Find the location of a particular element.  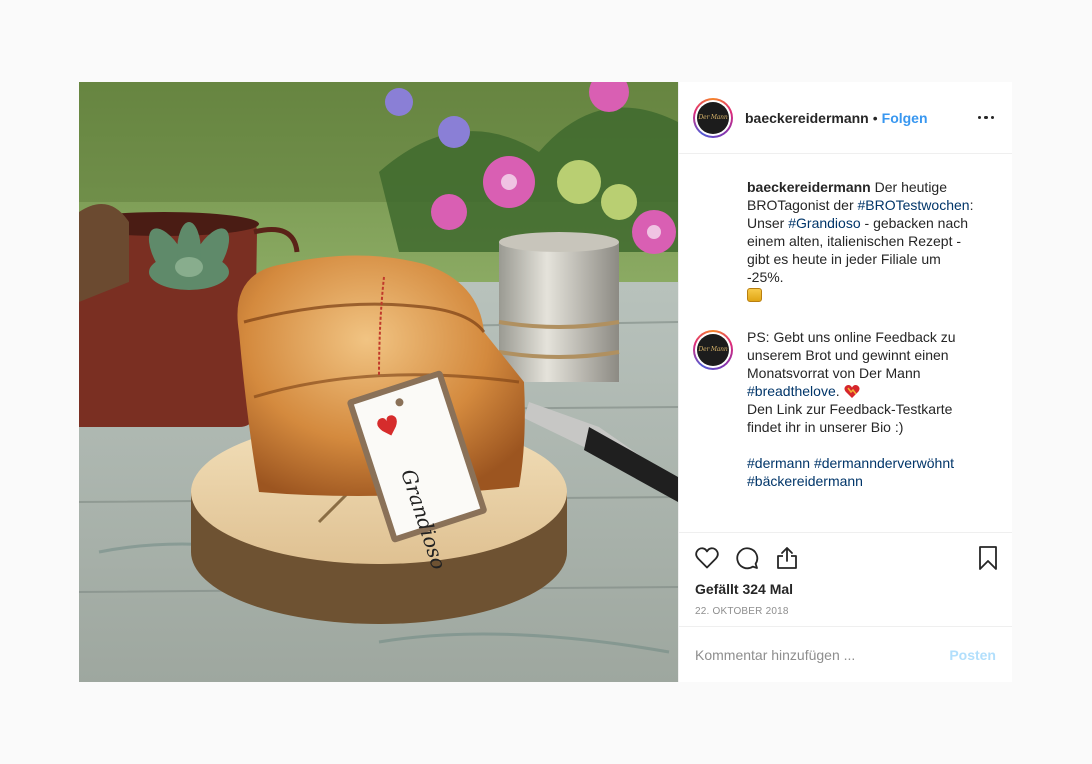

caption-username: baeckereidermann is located at coordinates (809, 187).